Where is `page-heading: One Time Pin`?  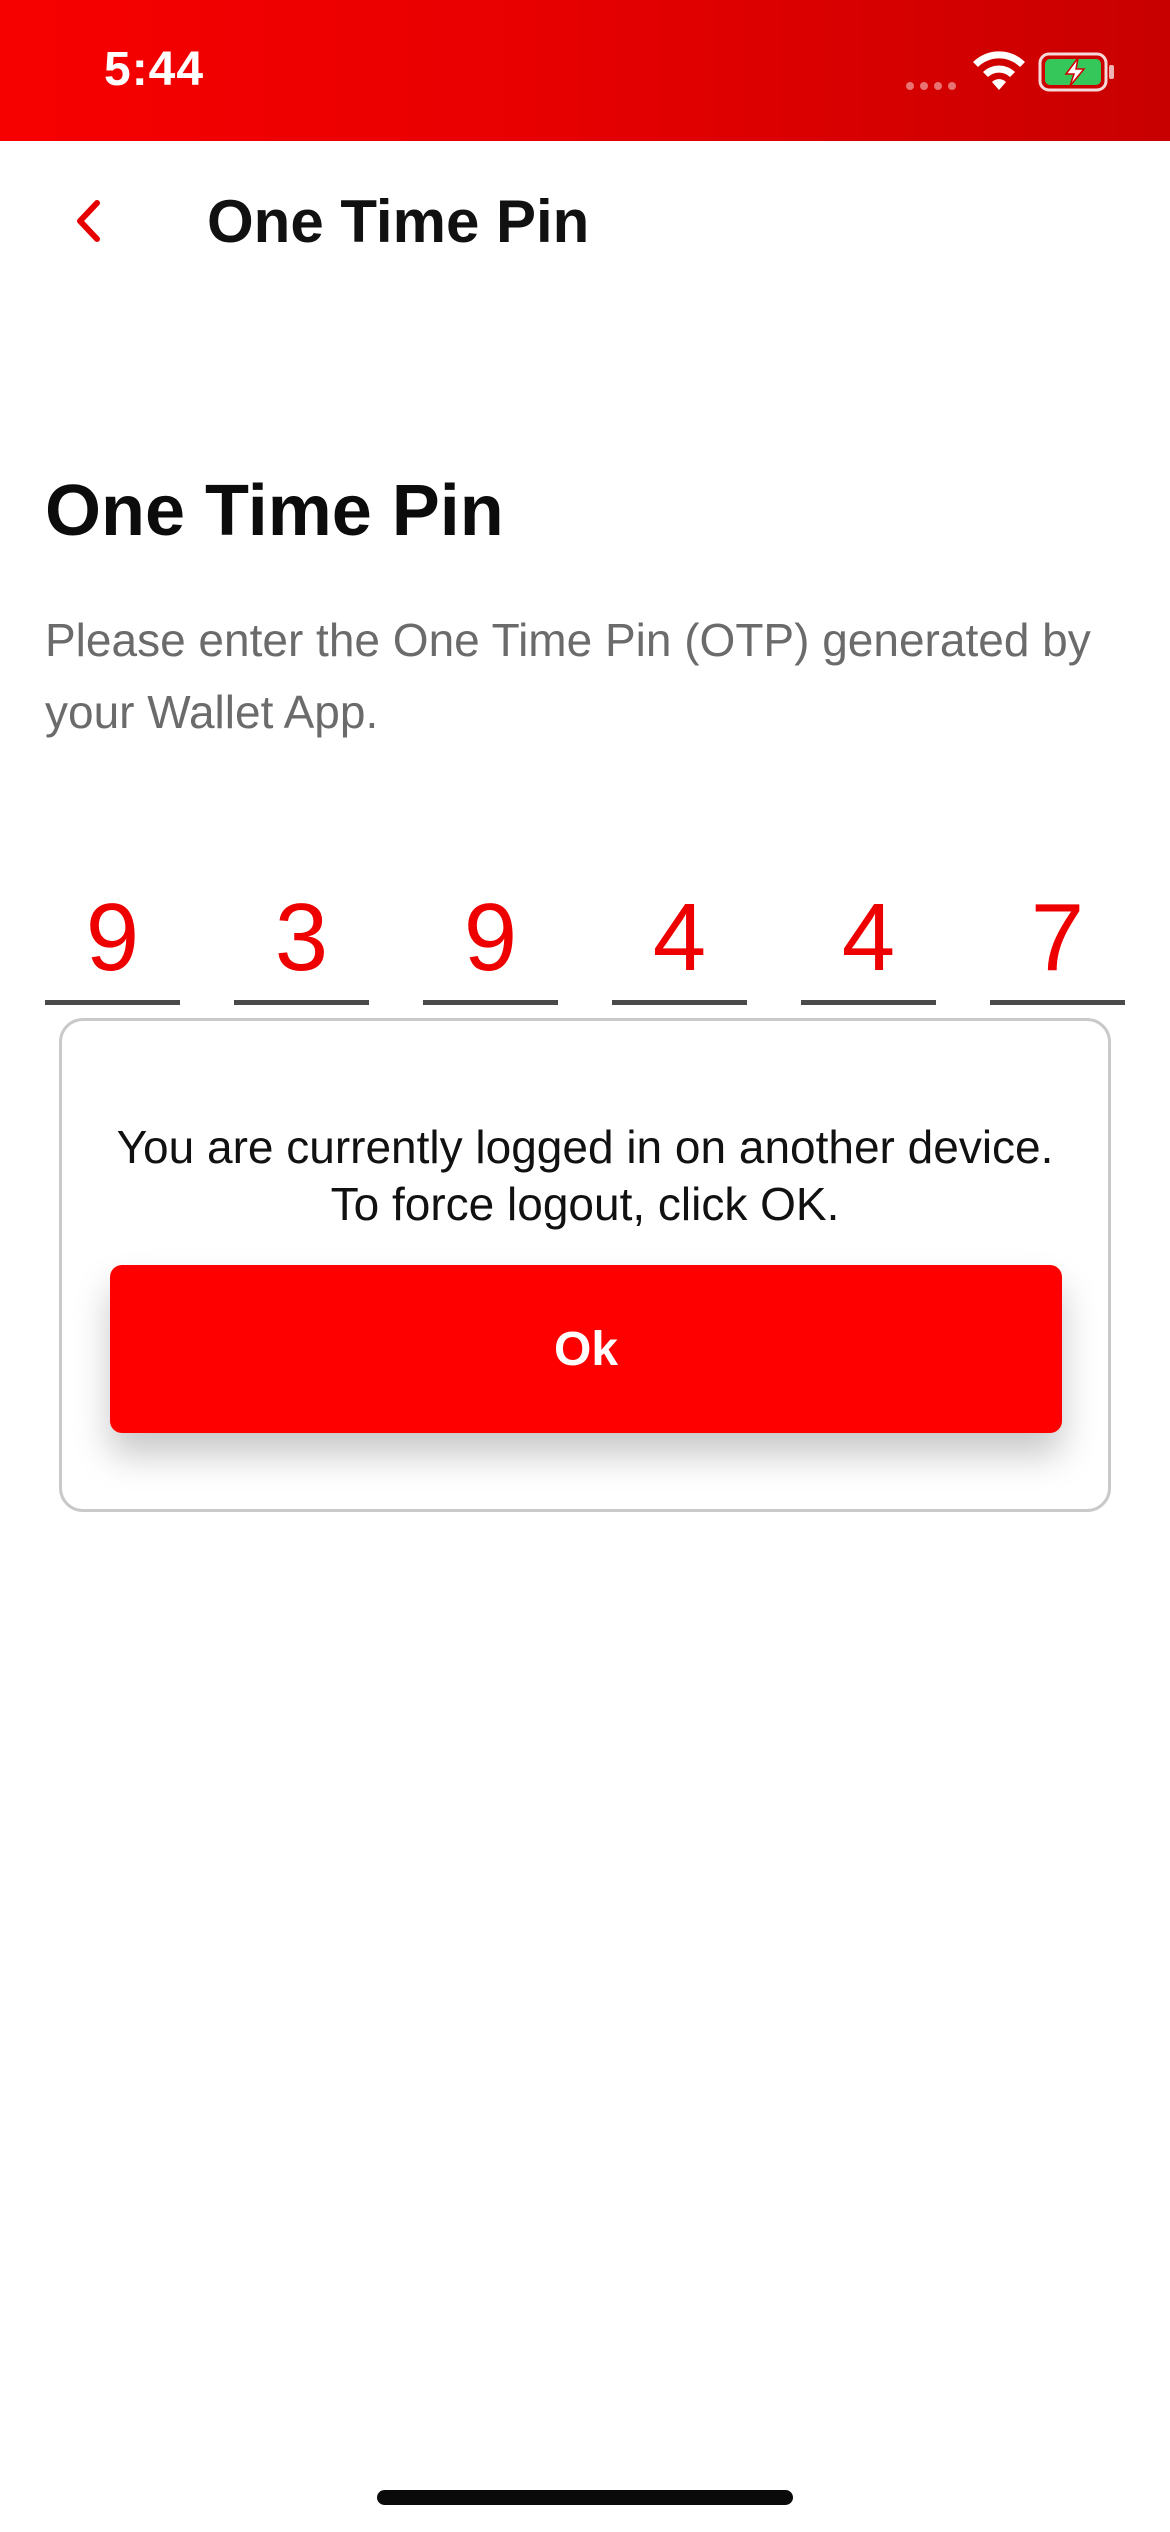 page-heading: One Time Pin is located at coordinates (274, 511).